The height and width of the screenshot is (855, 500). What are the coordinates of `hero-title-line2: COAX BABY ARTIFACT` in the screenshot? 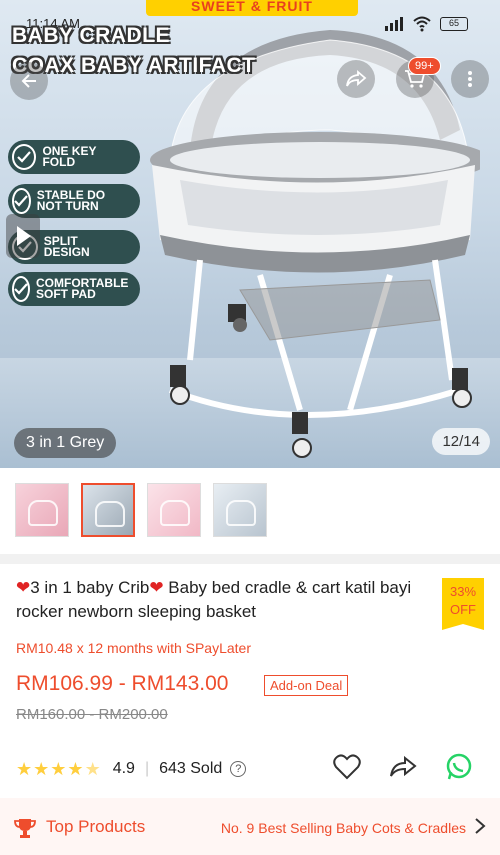 It's located at (134, 65).